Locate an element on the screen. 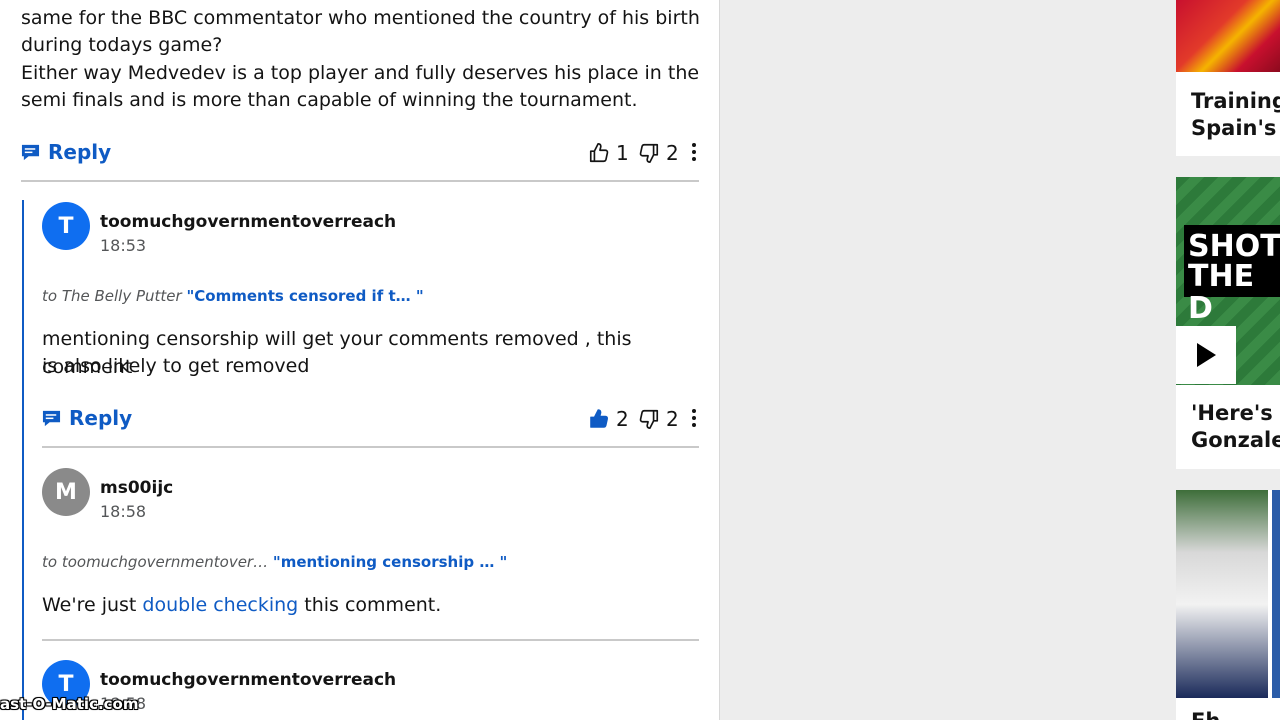 This screenshot has width=1280, height=720. quoted-comment-link: "Comments censored if t… " is located at coordinates (304, 296).